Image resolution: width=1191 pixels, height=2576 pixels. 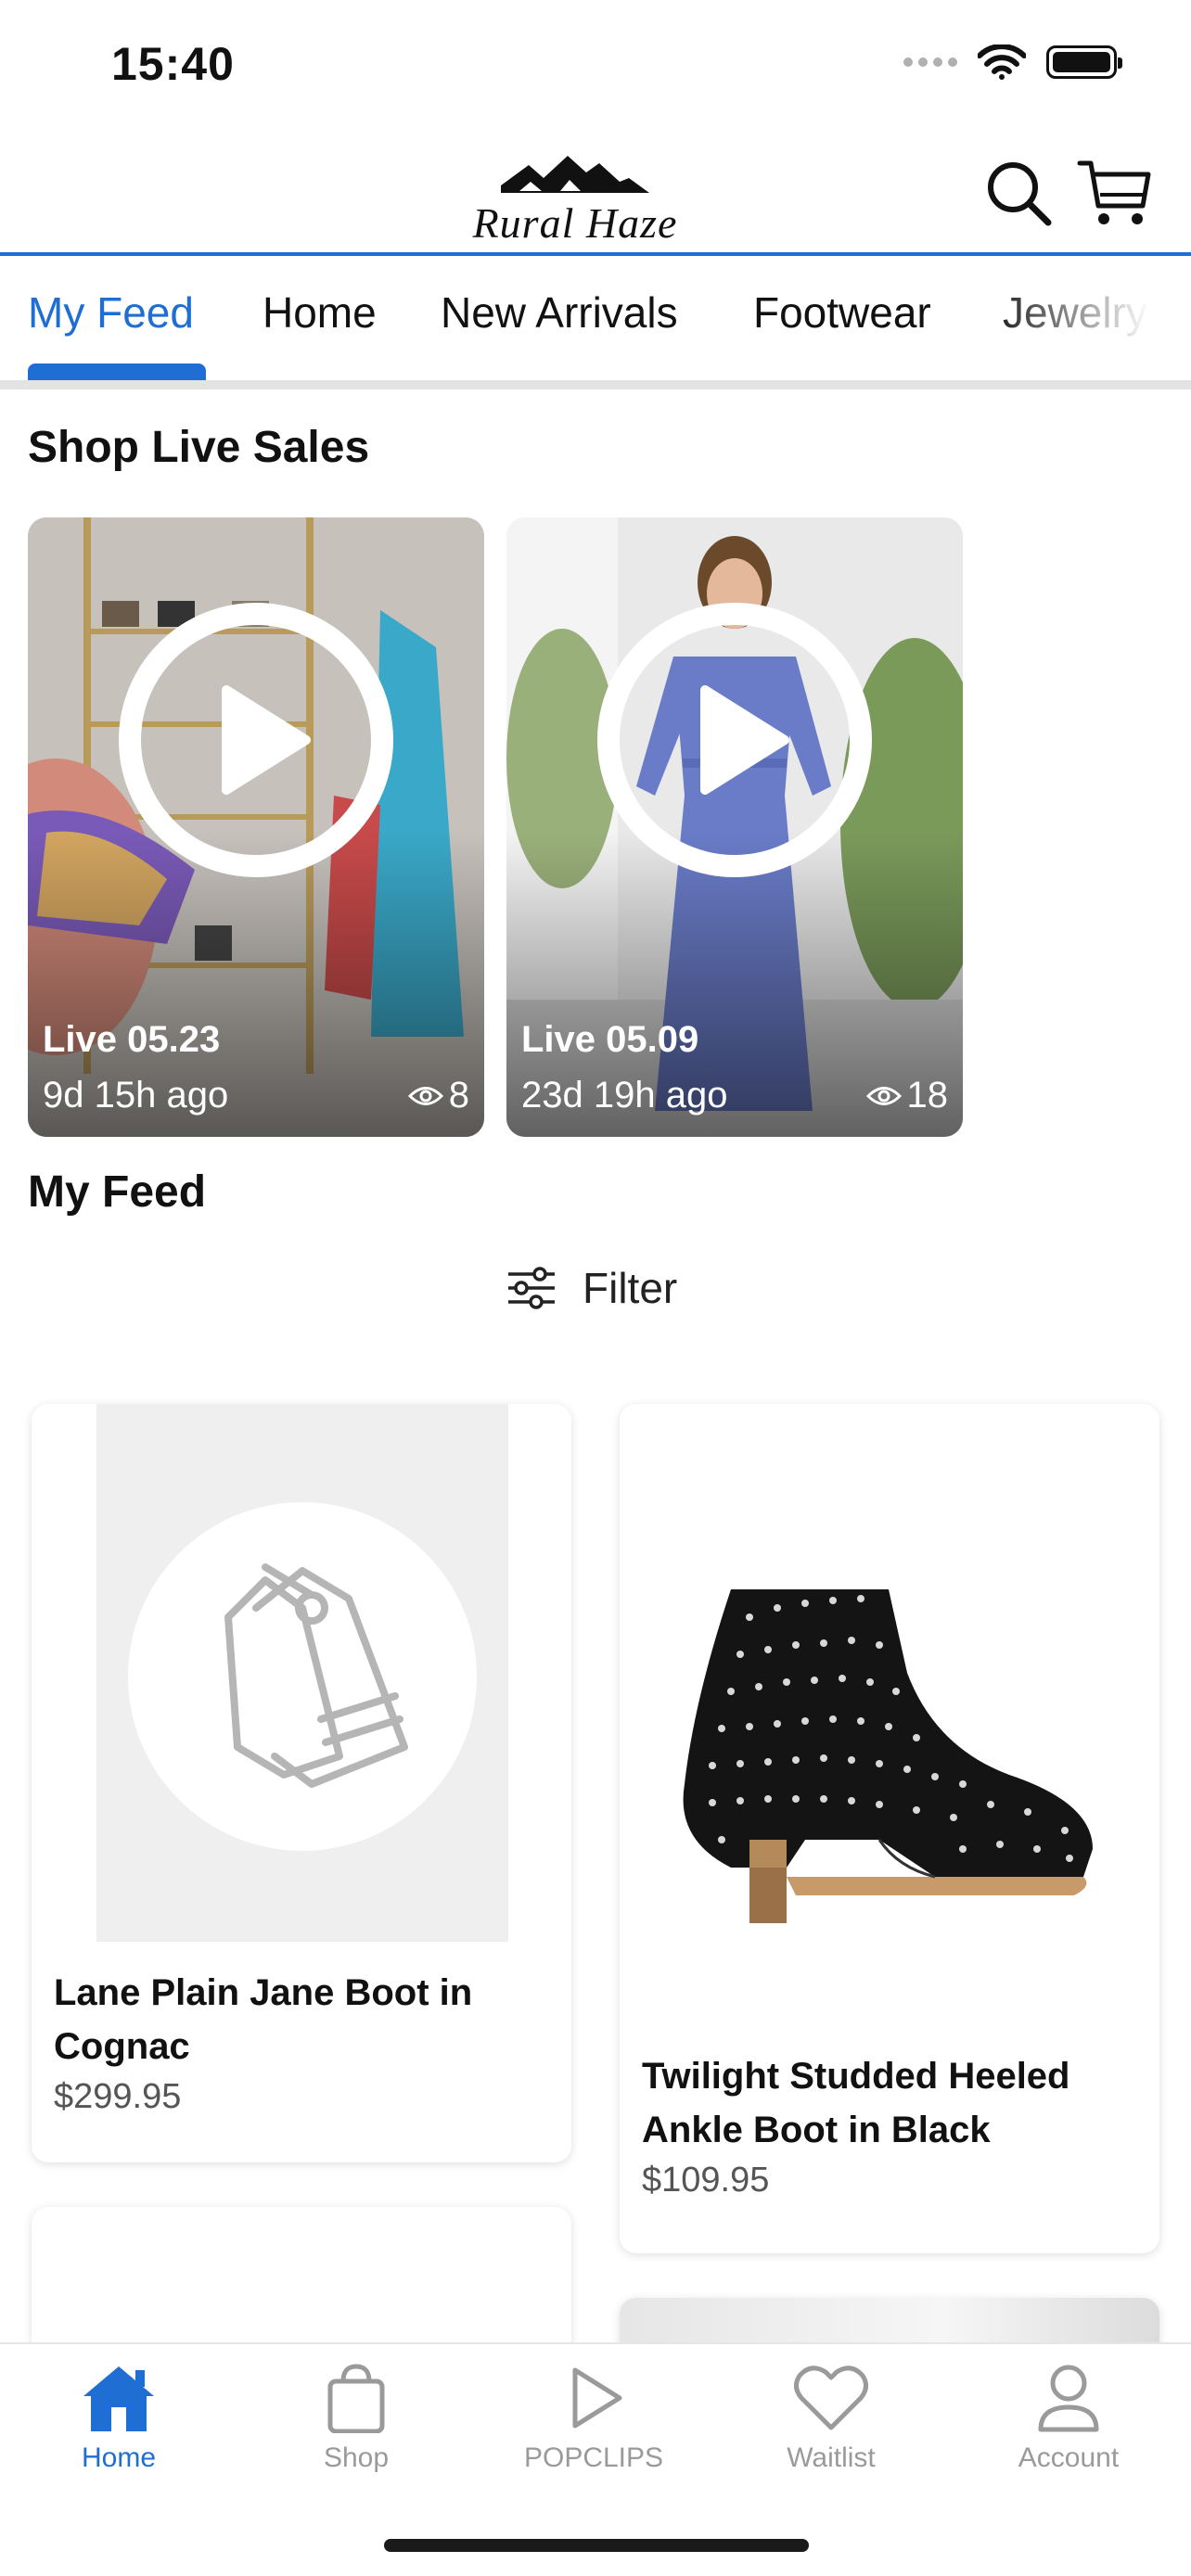 I want to click on tag-icon, so click(x=316, y=1675).